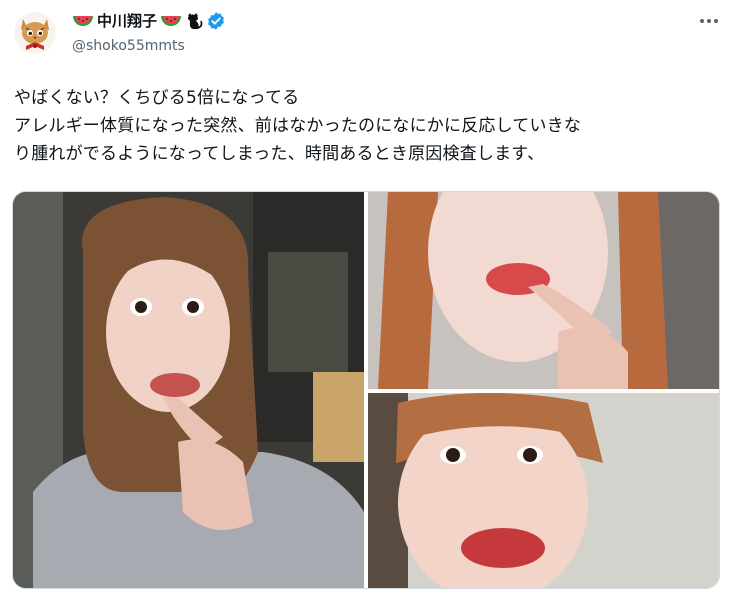  What do you see at coordinates (216, 21) in the screenshot?
I see `verified-badge-icon` at bounding box center [216, 21].